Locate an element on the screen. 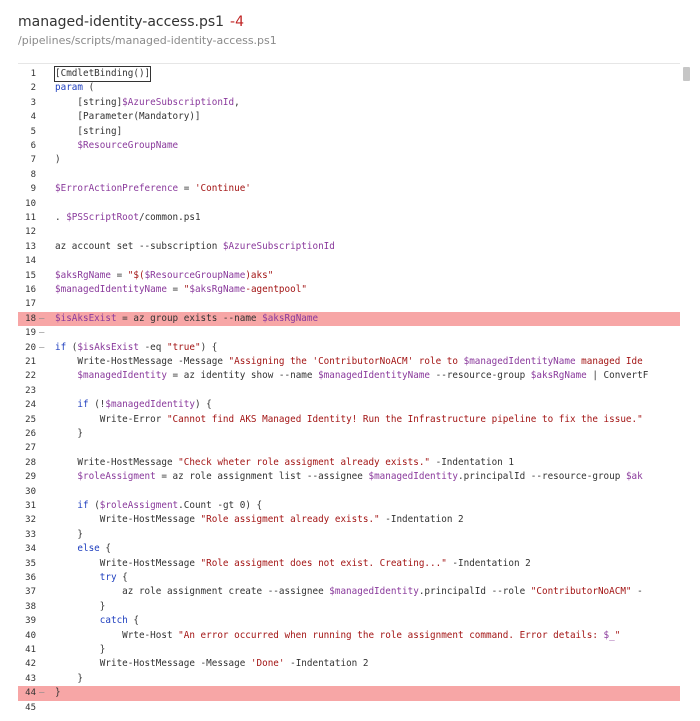 Image resolution: width=700 pixels, height=721 pixels. line-number: 23 is located at coordinates (30, 390).